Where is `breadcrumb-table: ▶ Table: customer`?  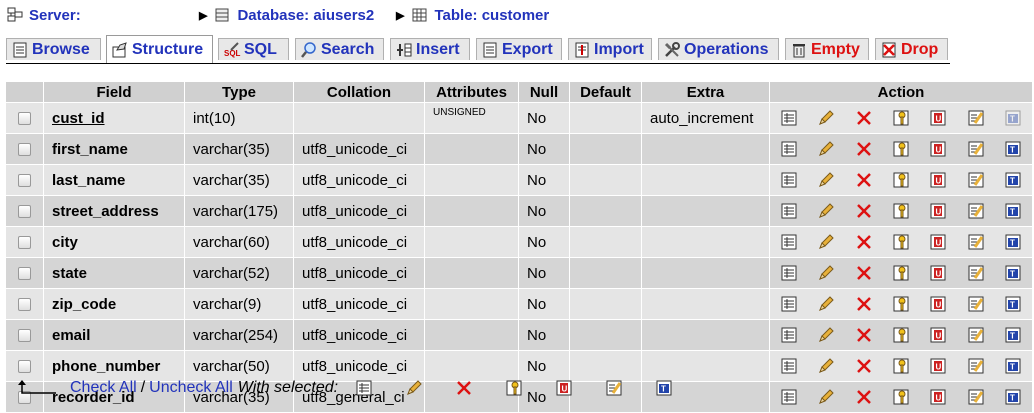 breadcrumb-table: ▶ Table: customer is located at coordinates (472, 15).